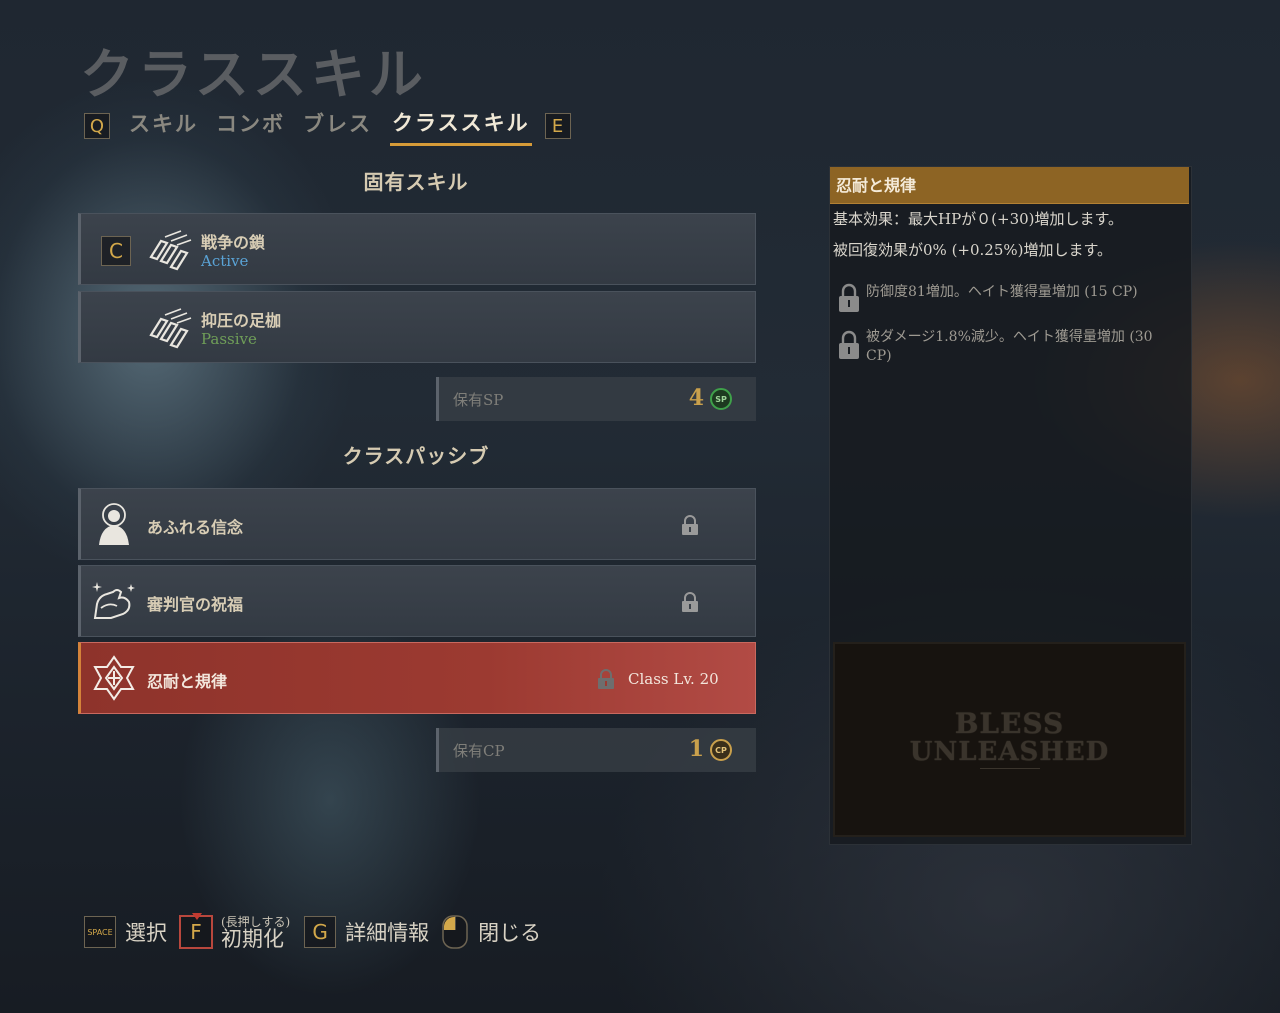 The width and height of the screenshot is (1280, 1013). What do you see at coordinates (455, 932) in the screenshot?
I see `mouse-icon` at bounding box center [455, 932].